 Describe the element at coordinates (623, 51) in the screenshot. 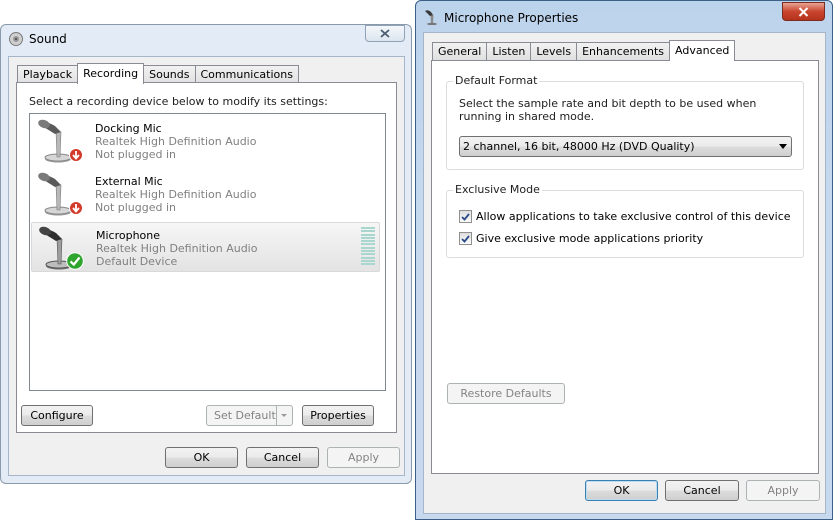

I see `tab-enhancements: Enhancements` at that location.